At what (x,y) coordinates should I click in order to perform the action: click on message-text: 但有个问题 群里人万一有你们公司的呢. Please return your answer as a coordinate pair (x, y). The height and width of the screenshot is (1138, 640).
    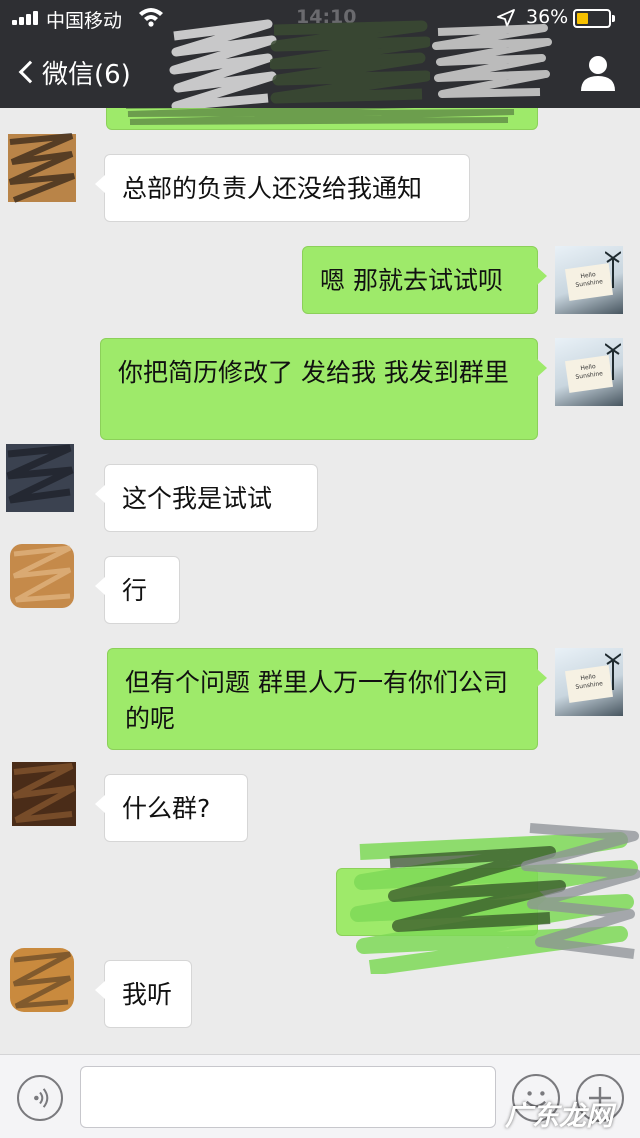
    Looking at the image, I should click on (316, 700).